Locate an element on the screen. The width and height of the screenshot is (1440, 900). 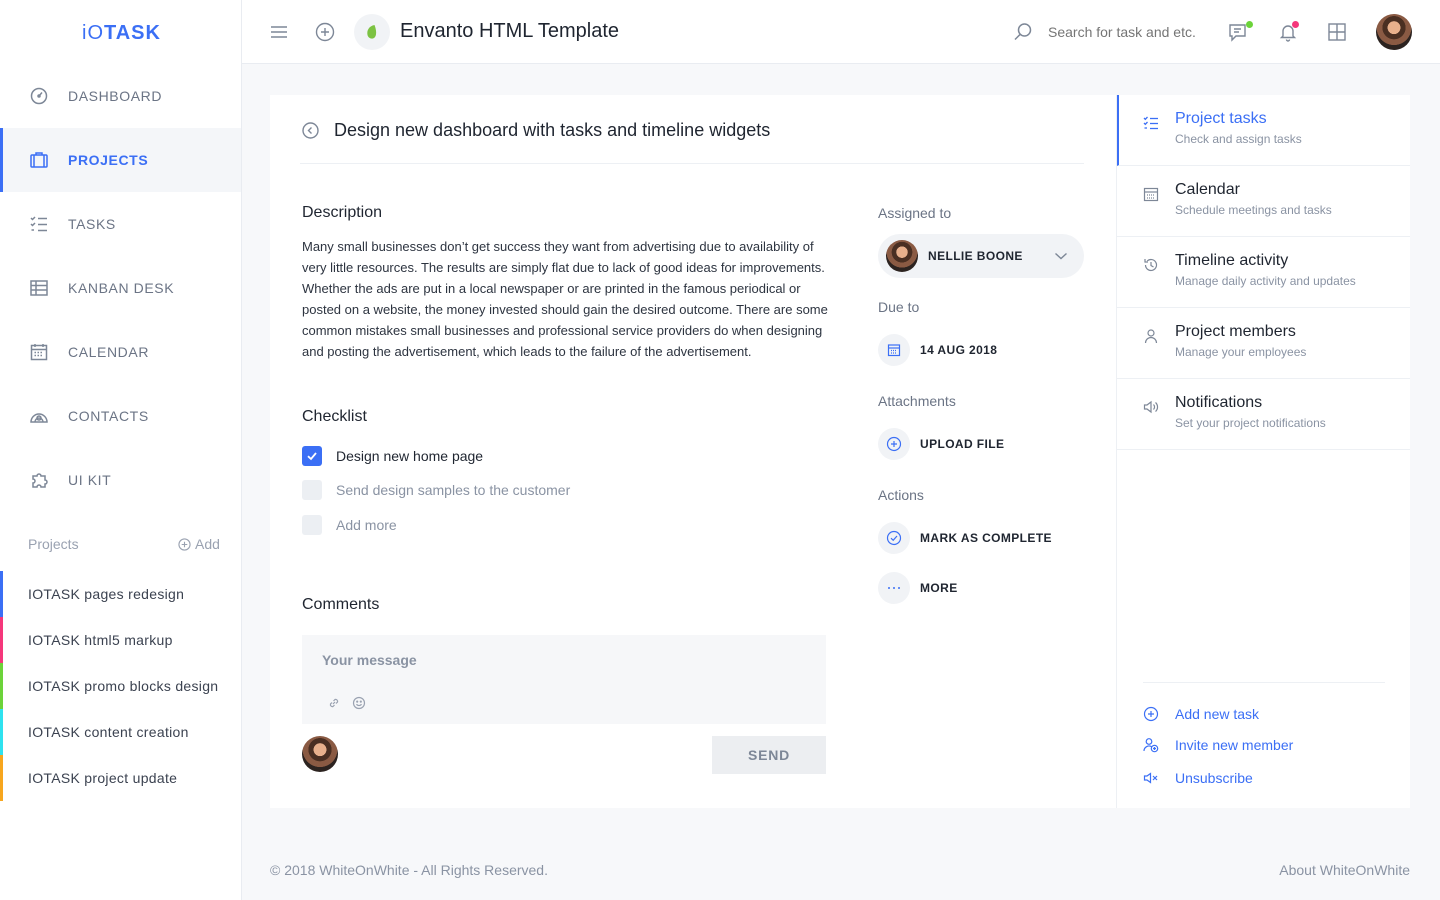
panel-item-subtitle: Manage your employees is located at coordinates (1241, 352).